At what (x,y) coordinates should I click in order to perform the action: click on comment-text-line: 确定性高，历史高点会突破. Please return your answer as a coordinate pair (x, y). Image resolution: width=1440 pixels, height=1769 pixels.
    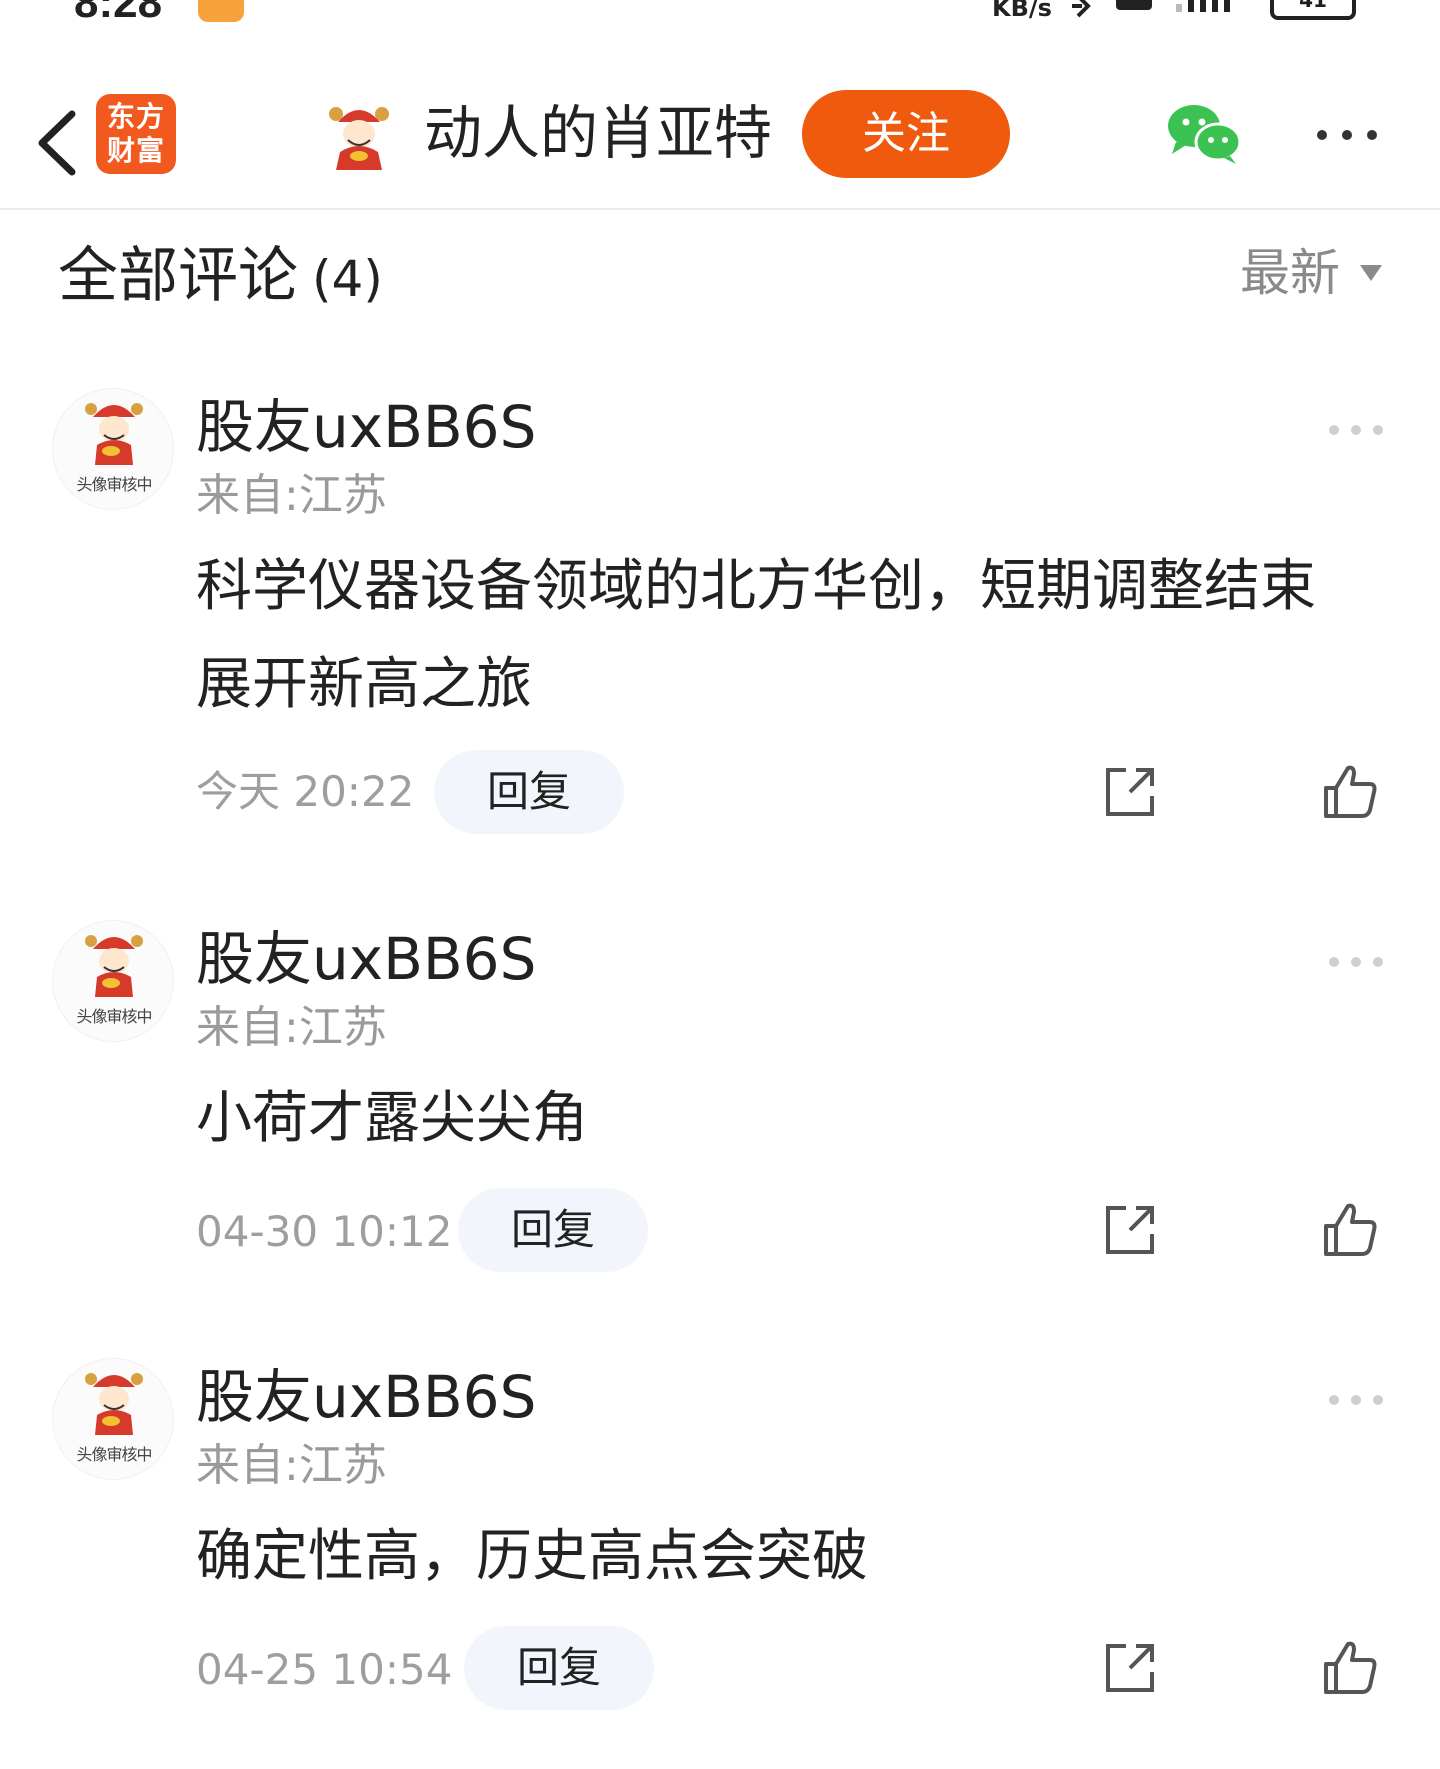
    Looking at the image, I should click on (532, 1556).